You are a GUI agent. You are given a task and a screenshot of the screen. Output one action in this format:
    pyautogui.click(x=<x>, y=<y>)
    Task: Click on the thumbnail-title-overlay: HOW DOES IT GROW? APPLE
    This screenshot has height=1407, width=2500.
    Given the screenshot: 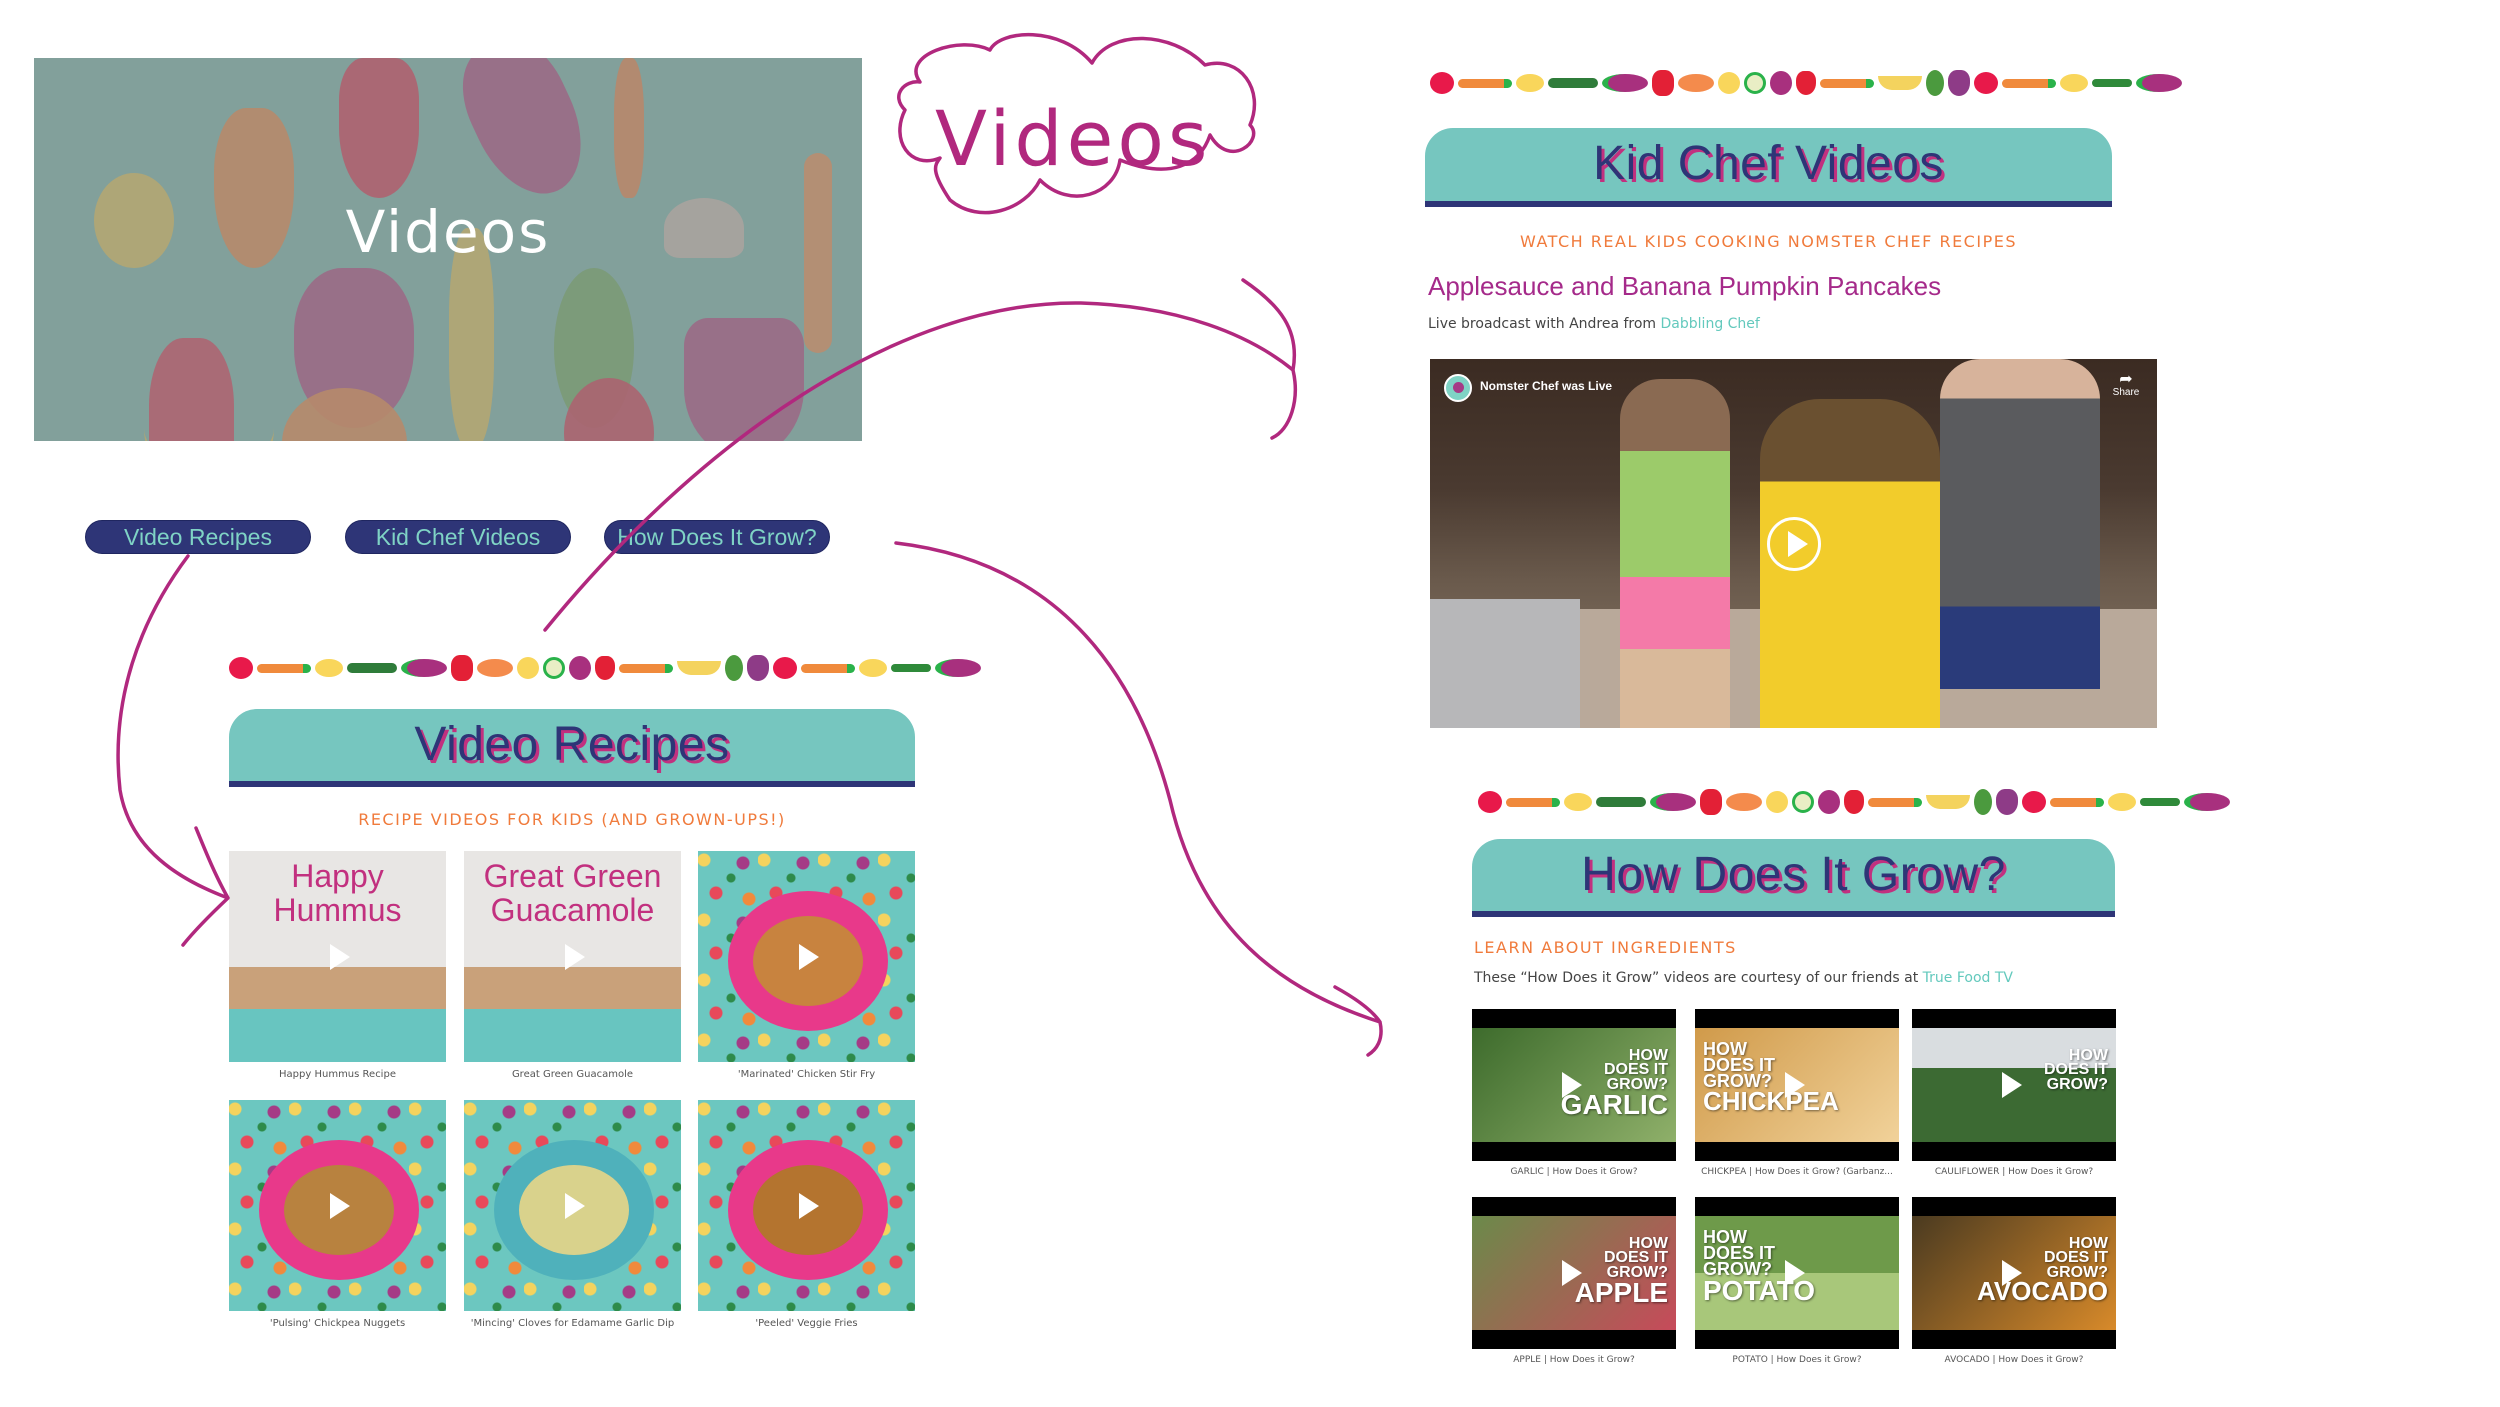 What is the action you would take?
    pyautogui.click(x=1621, y=1272)
    